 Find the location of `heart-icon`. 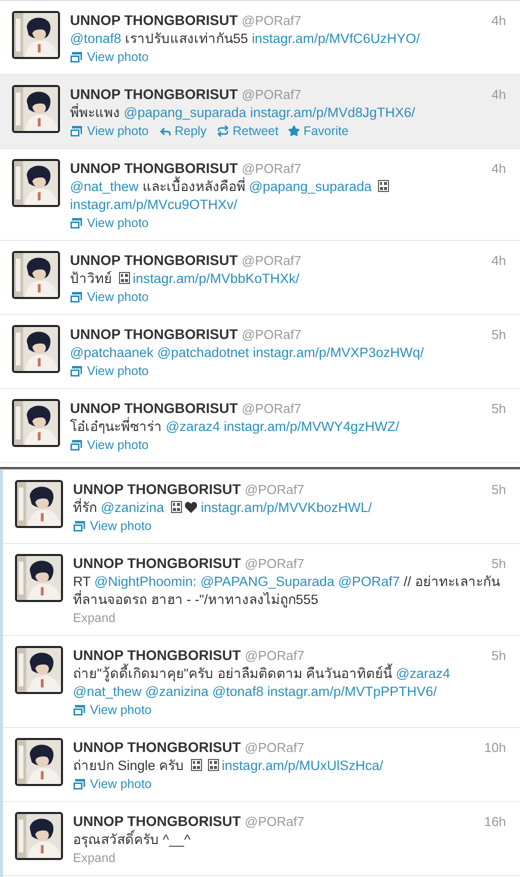

heart-icon is located at coordinates (190, 507).